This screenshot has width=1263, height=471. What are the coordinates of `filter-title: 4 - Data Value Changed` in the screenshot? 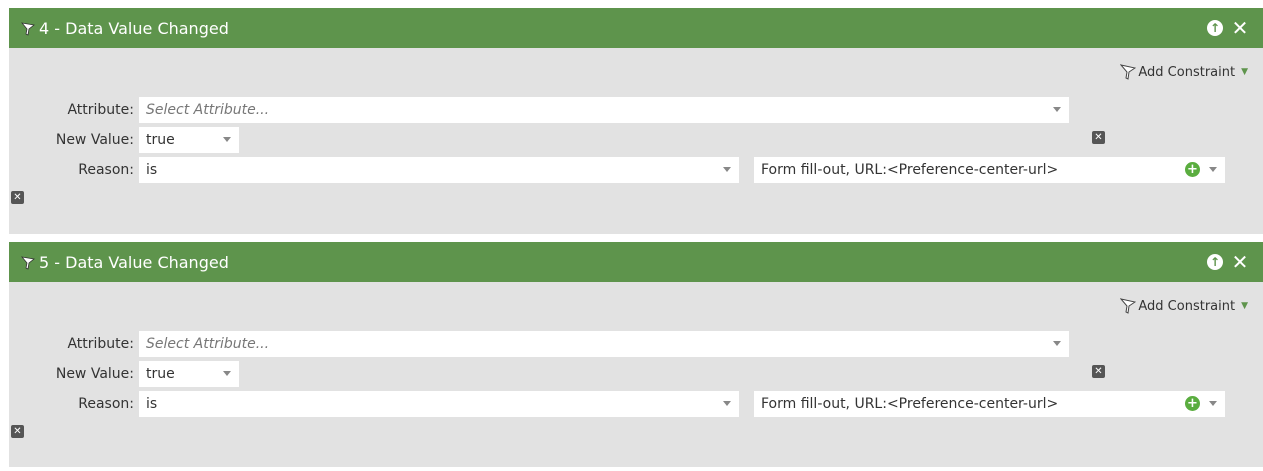 It's located at (134, 28).